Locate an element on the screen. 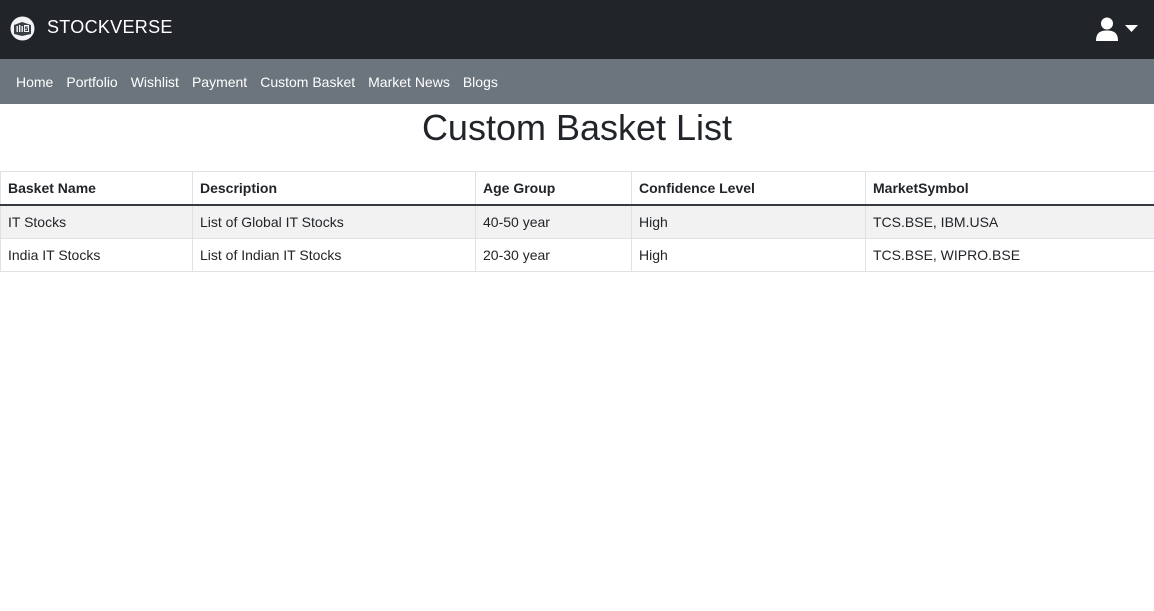  stockverse-logo-icon is located at coordinates (22, 28).